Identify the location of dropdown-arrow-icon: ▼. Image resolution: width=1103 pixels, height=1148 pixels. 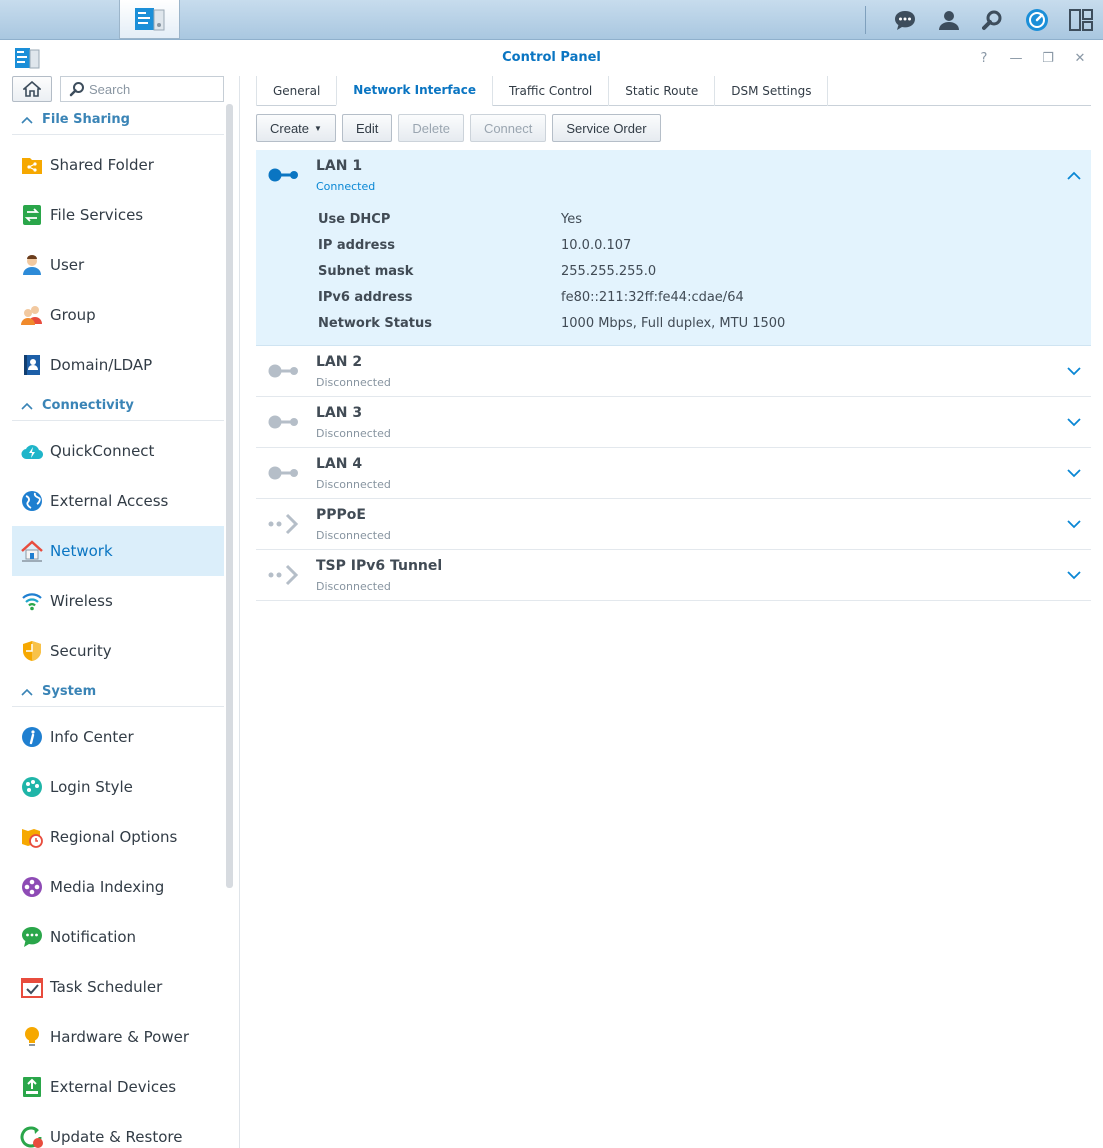
(318, 128).